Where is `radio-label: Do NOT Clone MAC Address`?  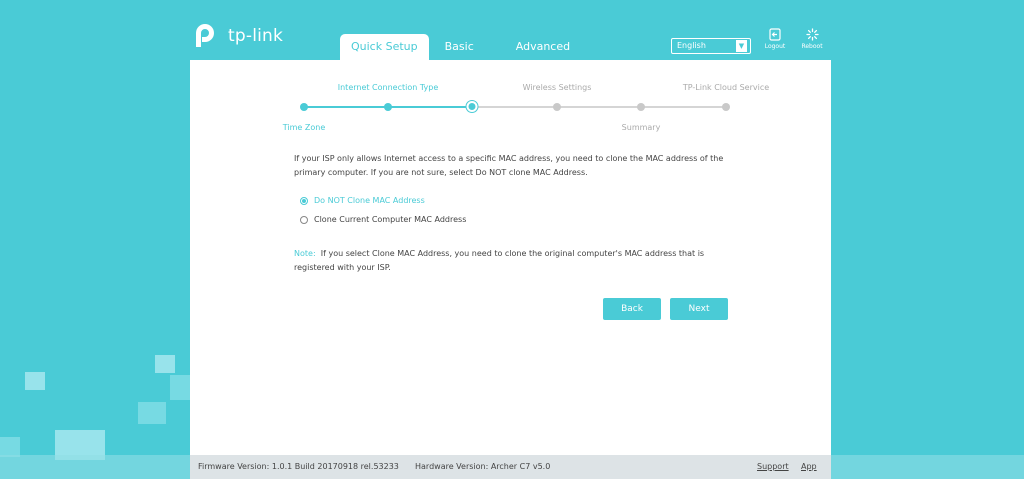 radio-label: Do NOT Clone MAC Address is located at coordinates (369, 200).